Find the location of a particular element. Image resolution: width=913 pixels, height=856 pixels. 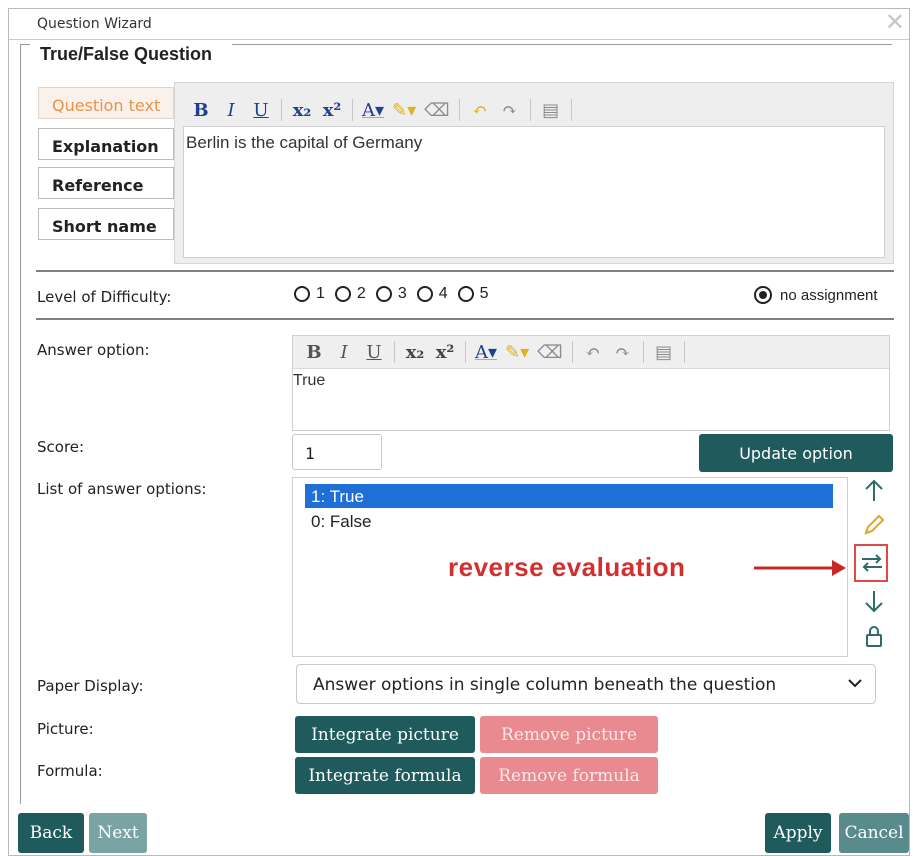

question-editor-toolbar: B I U x₂ x² A▾ ✎▾ ⌫ ↶ ↷ ▤ is located at coordinates (381, 110).